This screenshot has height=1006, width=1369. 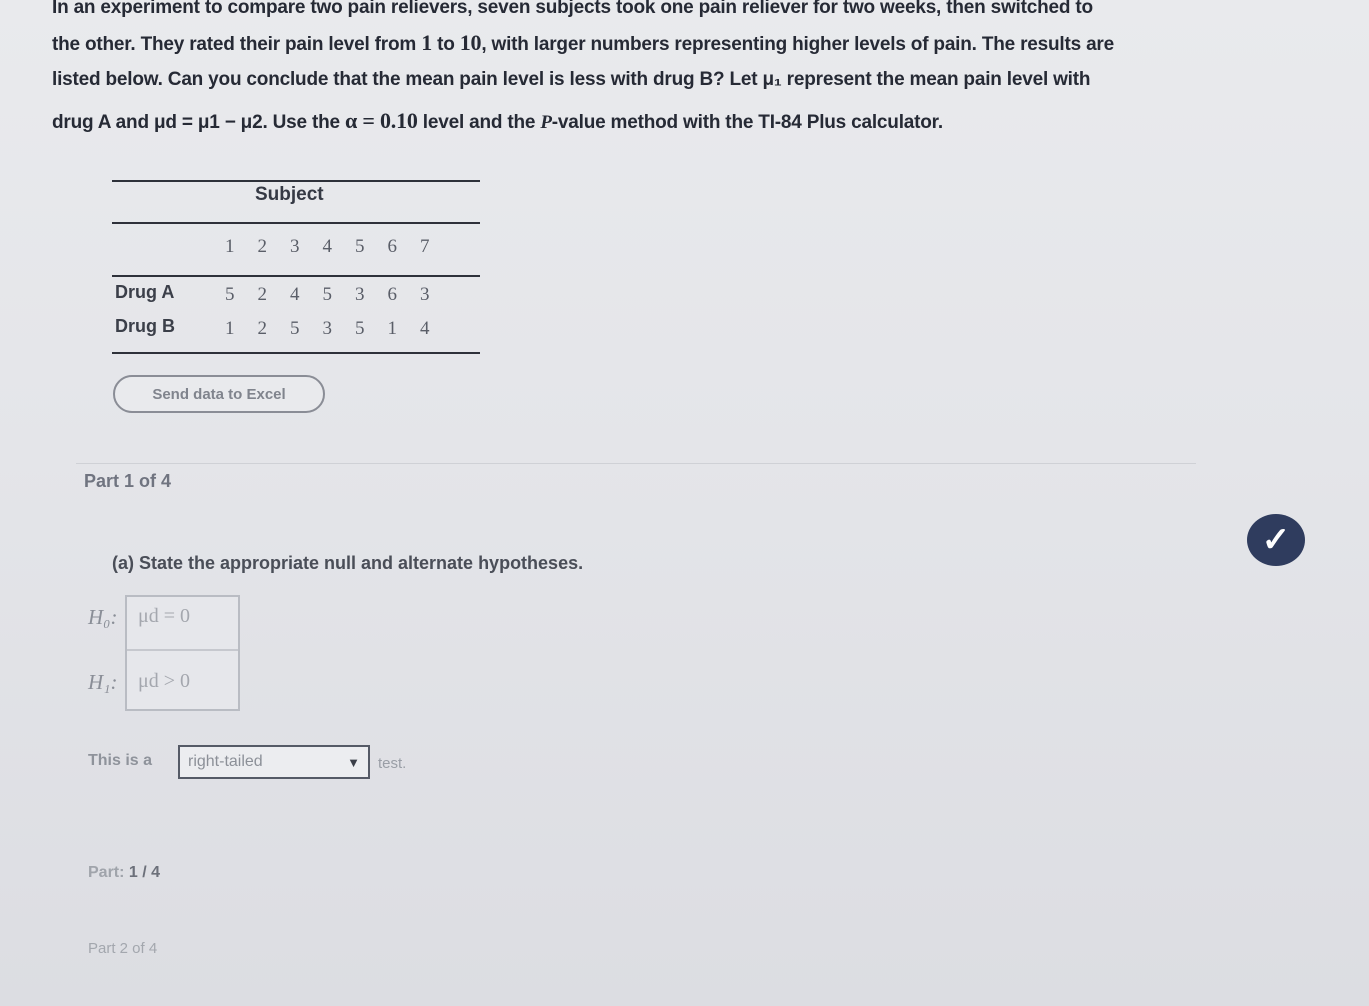 I want to click on subject-number: 2, so click(x=262, y=246).